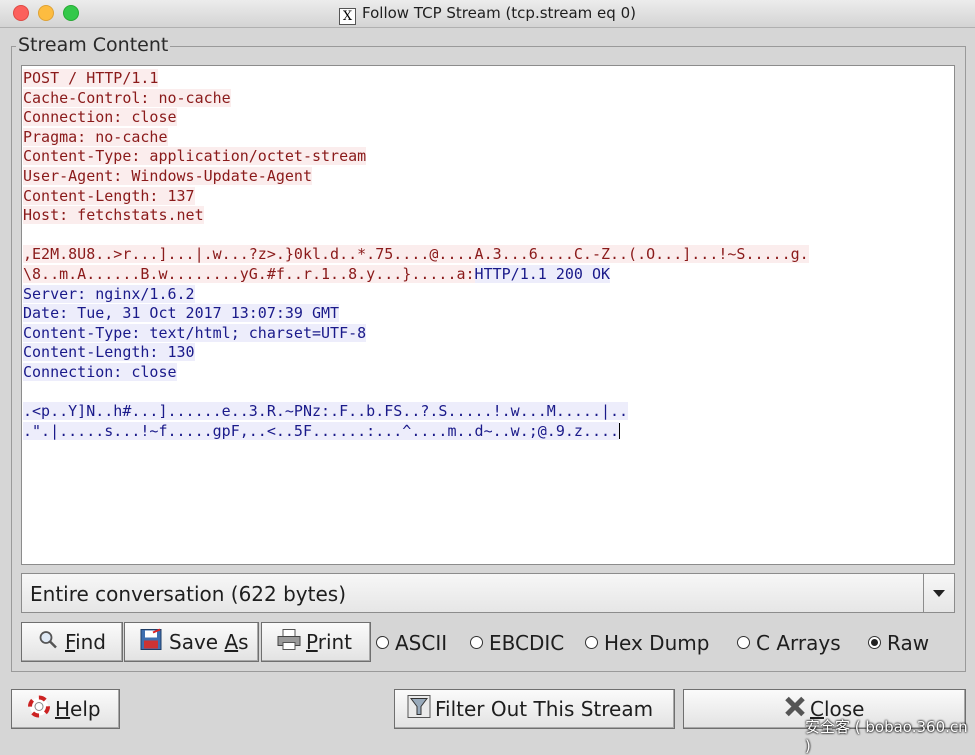  I want to click on radio-c-arrays-label: C Arrays, so click(798, 643).